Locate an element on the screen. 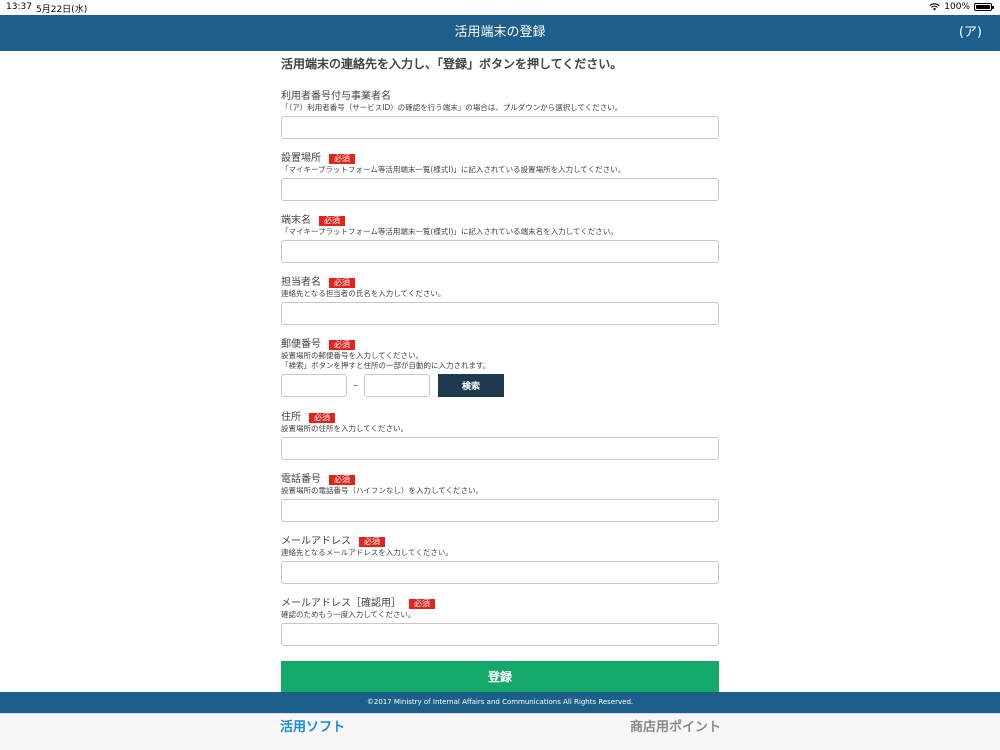 Image resolution: width=1000 pixels, height=750 pixels. postal-code-first-input is located at coordinates (314, 385).